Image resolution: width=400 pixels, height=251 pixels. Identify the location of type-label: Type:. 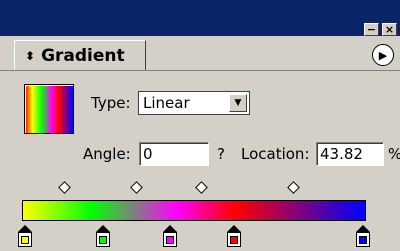
(111, 103).